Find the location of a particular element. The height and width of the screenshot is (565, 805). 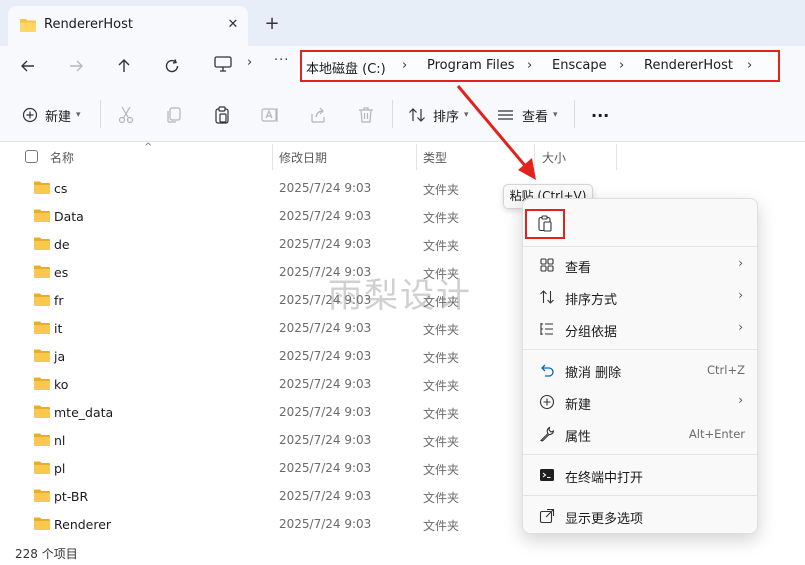

file-row: pt-BR 2025/7/24 9:03 文件夹 is located at coordinates (260, 496).